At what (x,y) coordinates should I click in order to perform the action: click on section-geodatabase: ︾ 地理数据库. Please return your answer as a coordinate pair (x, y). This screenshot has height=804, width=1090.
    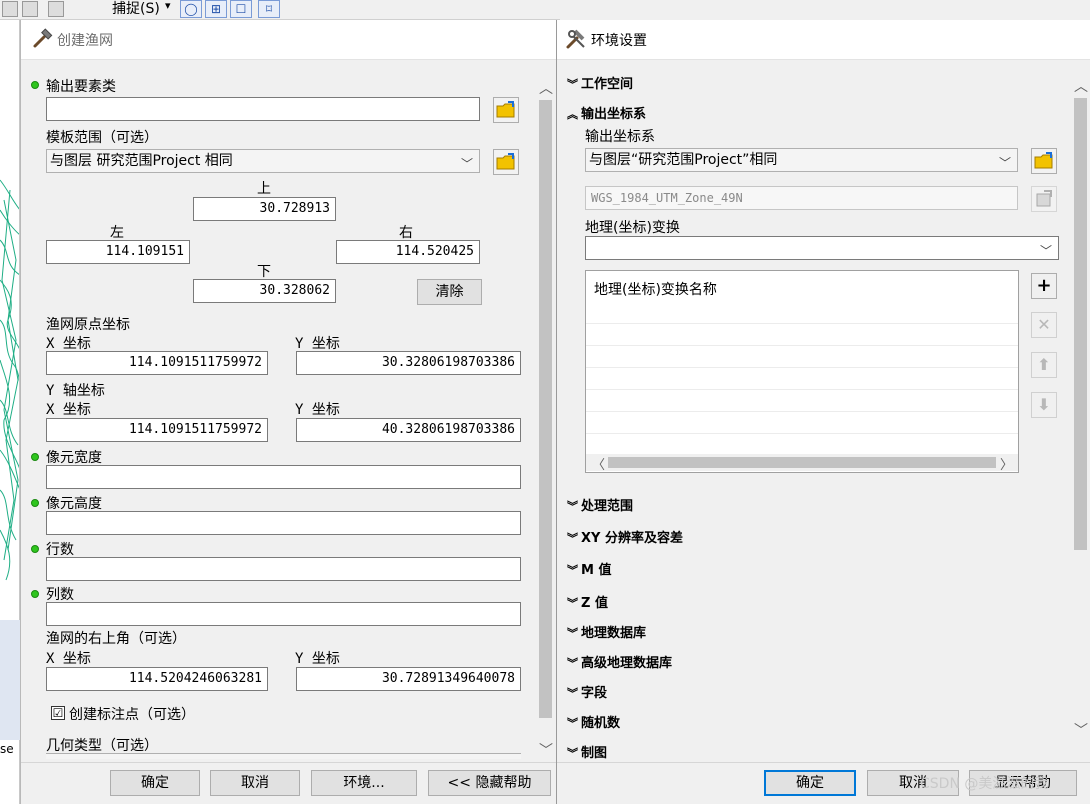
    Looking at the image, I should click on (606, 631).